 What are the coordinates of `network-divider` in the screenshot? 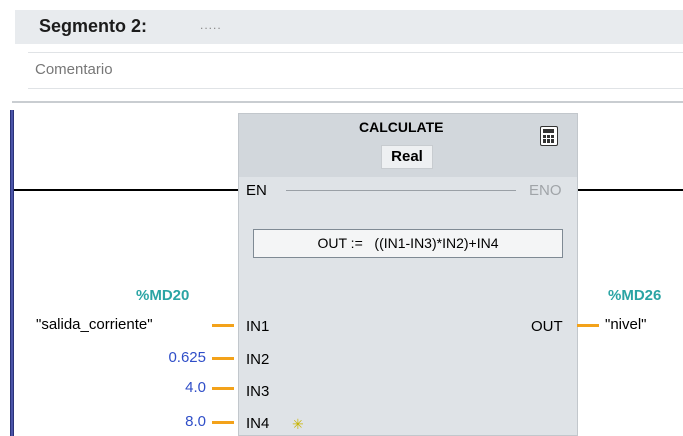 It's located at (347, 102).